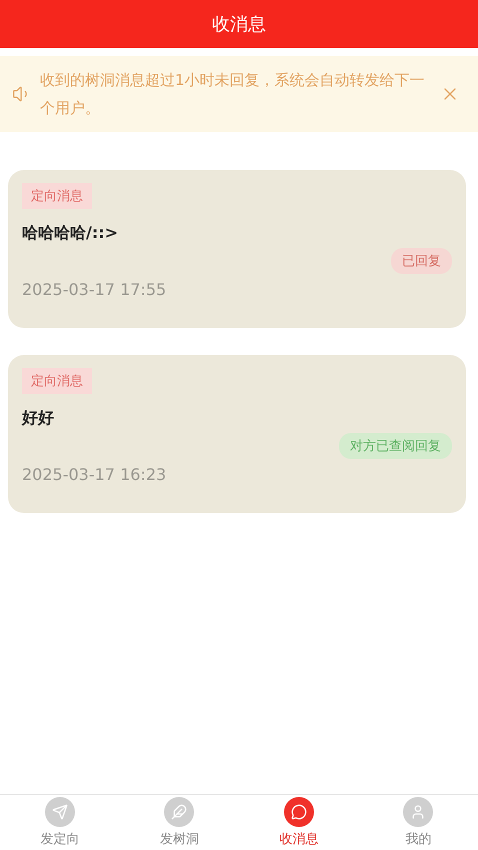  Describe the element at coordinates (179, 839) in the screenshot. I see `tab-label: 发树洞` at that location.